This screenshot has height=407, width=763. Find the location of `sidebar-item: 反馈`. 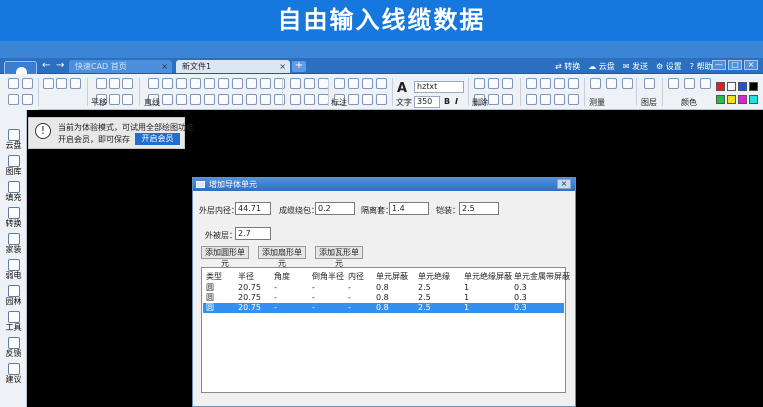

sidebar-item: 反馈 is located at coordinates (13, 348).